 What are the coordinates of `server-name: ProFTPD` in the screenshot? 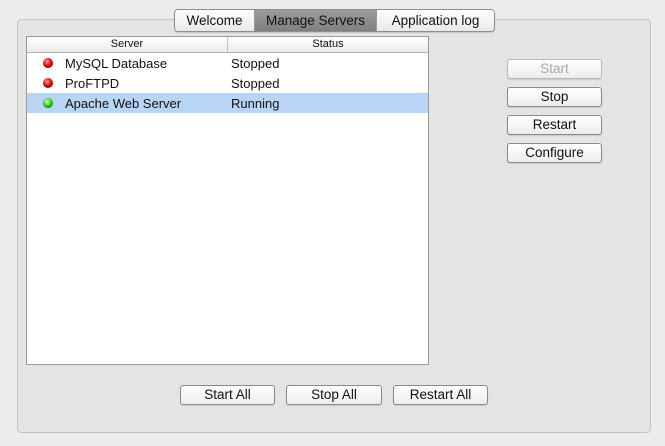 It's located at (92, 83).